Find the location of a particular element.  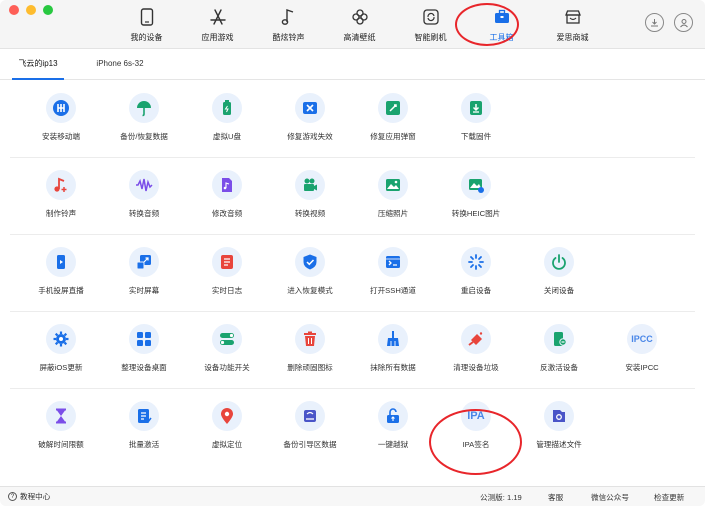

tool-realtime-screen: 实时屏幕 is located at coordinates (144, 272).